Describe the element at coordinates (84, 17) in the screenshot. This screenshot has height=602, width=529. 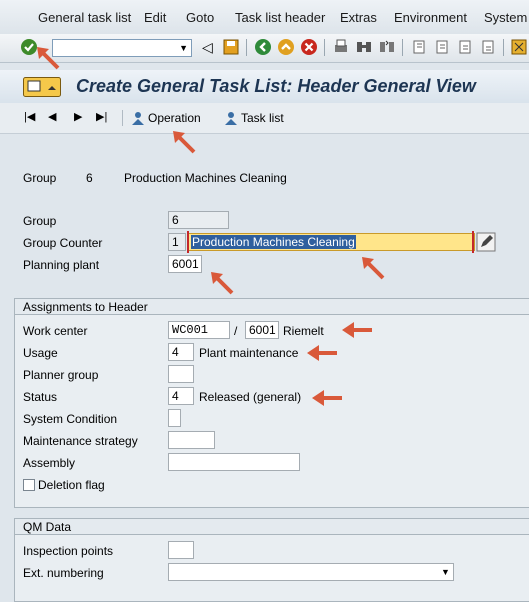
I see `menu-general-task-list: General task list` at that location.